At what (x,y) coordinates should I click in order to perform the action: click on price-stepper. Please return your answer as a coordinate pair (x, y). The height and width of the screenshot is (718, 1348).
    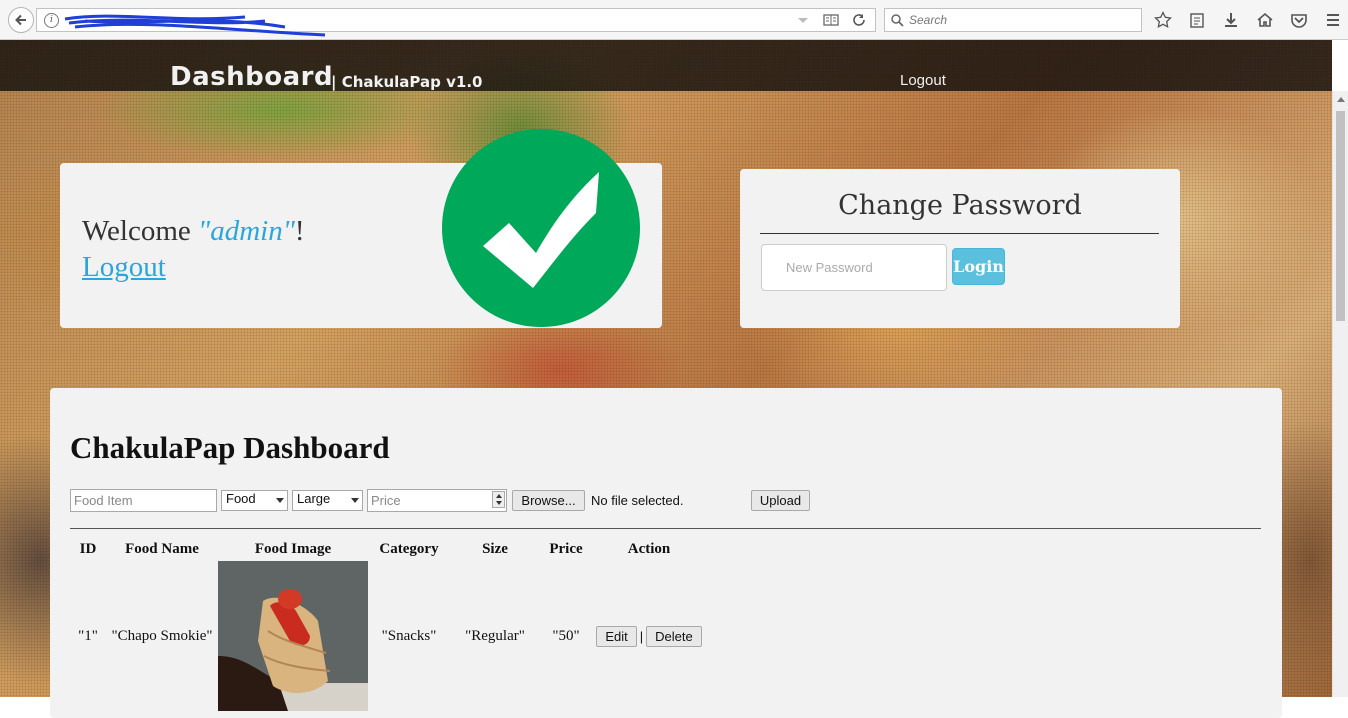
    Looking at the image, I should click on (498, 499).